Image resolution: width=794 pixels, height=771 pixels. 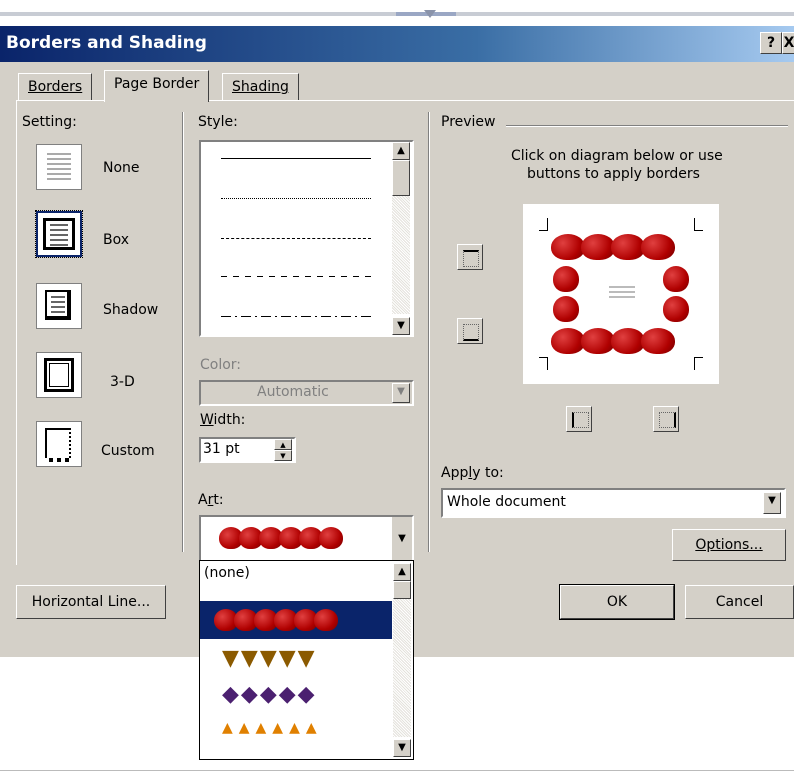 What do you see at coordinates (218, 122) in the screenshot?
I see `style-label: Style:` at bounding box center [218, 122].